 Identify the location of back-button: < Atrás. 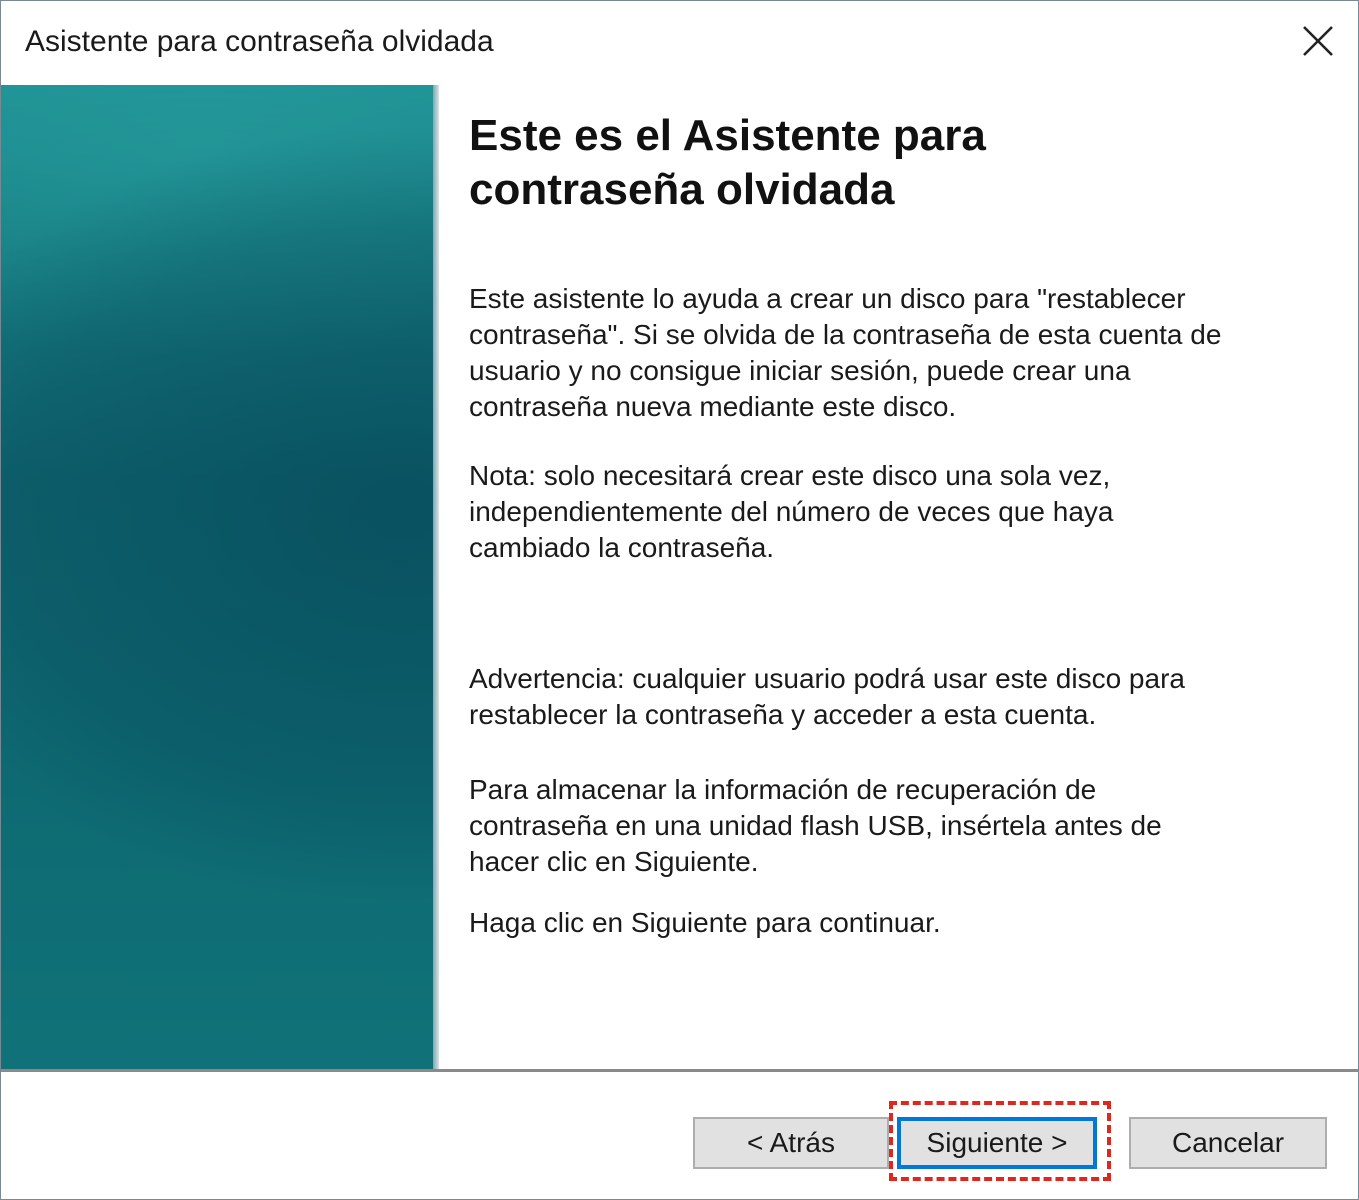
(791, 1143).